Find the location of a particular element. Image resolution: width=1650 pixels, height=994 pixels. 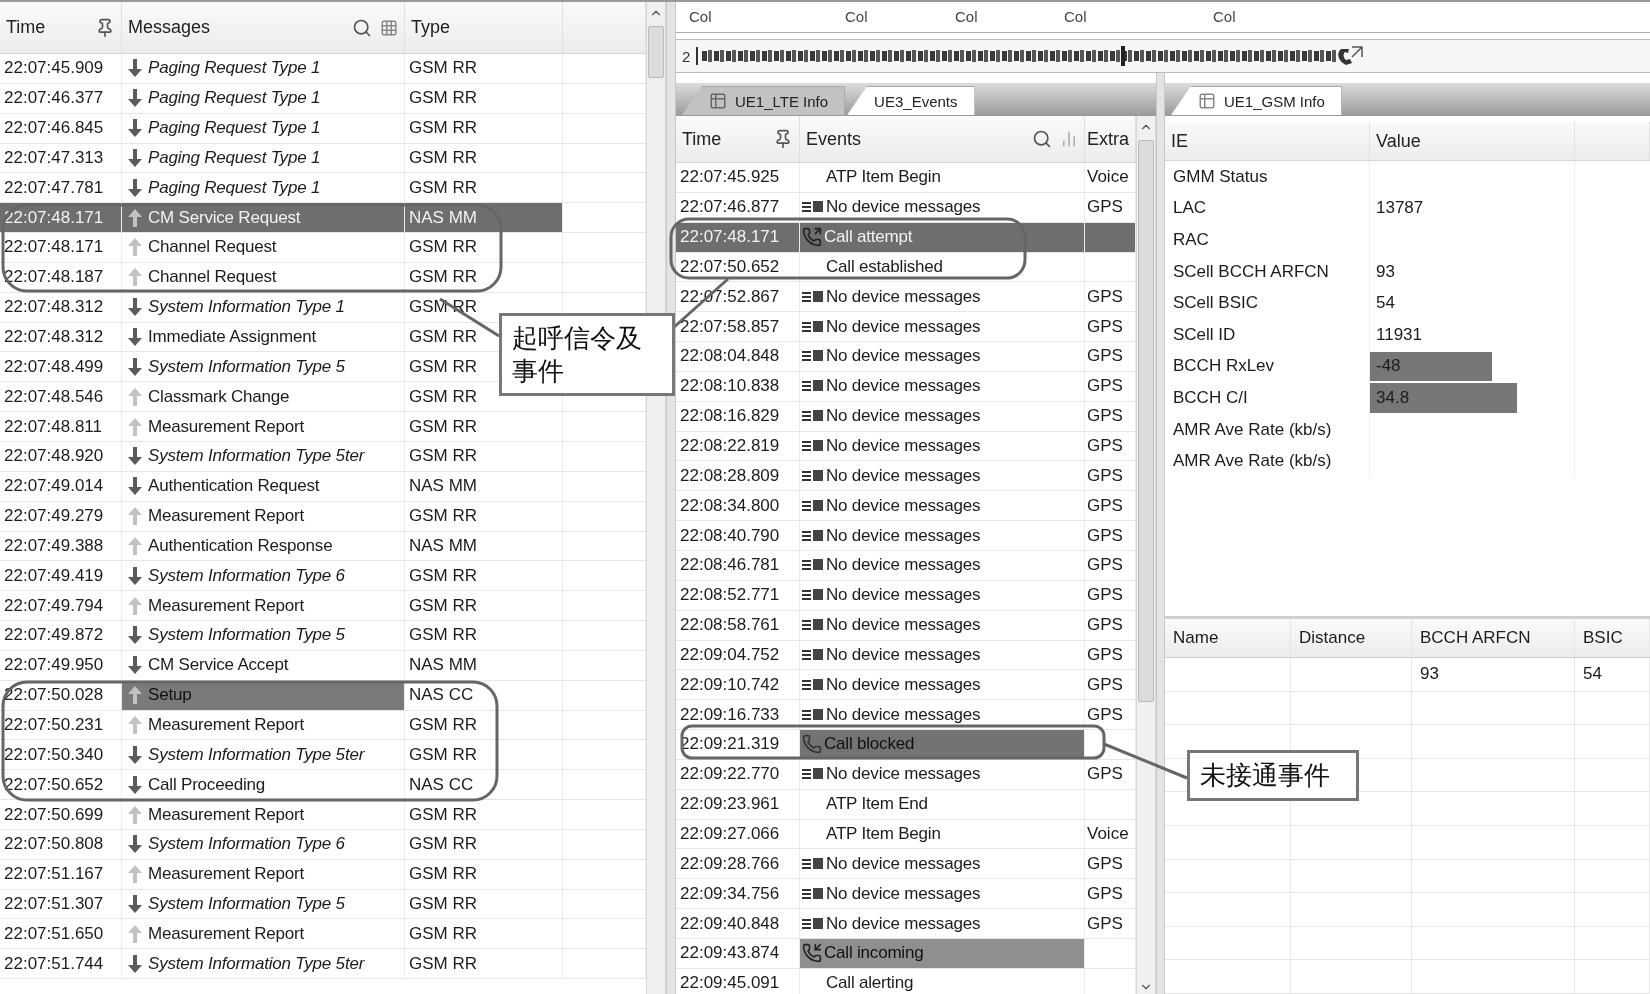

time-cell: 22:07:49.014 is located at coordinates (61, 486).